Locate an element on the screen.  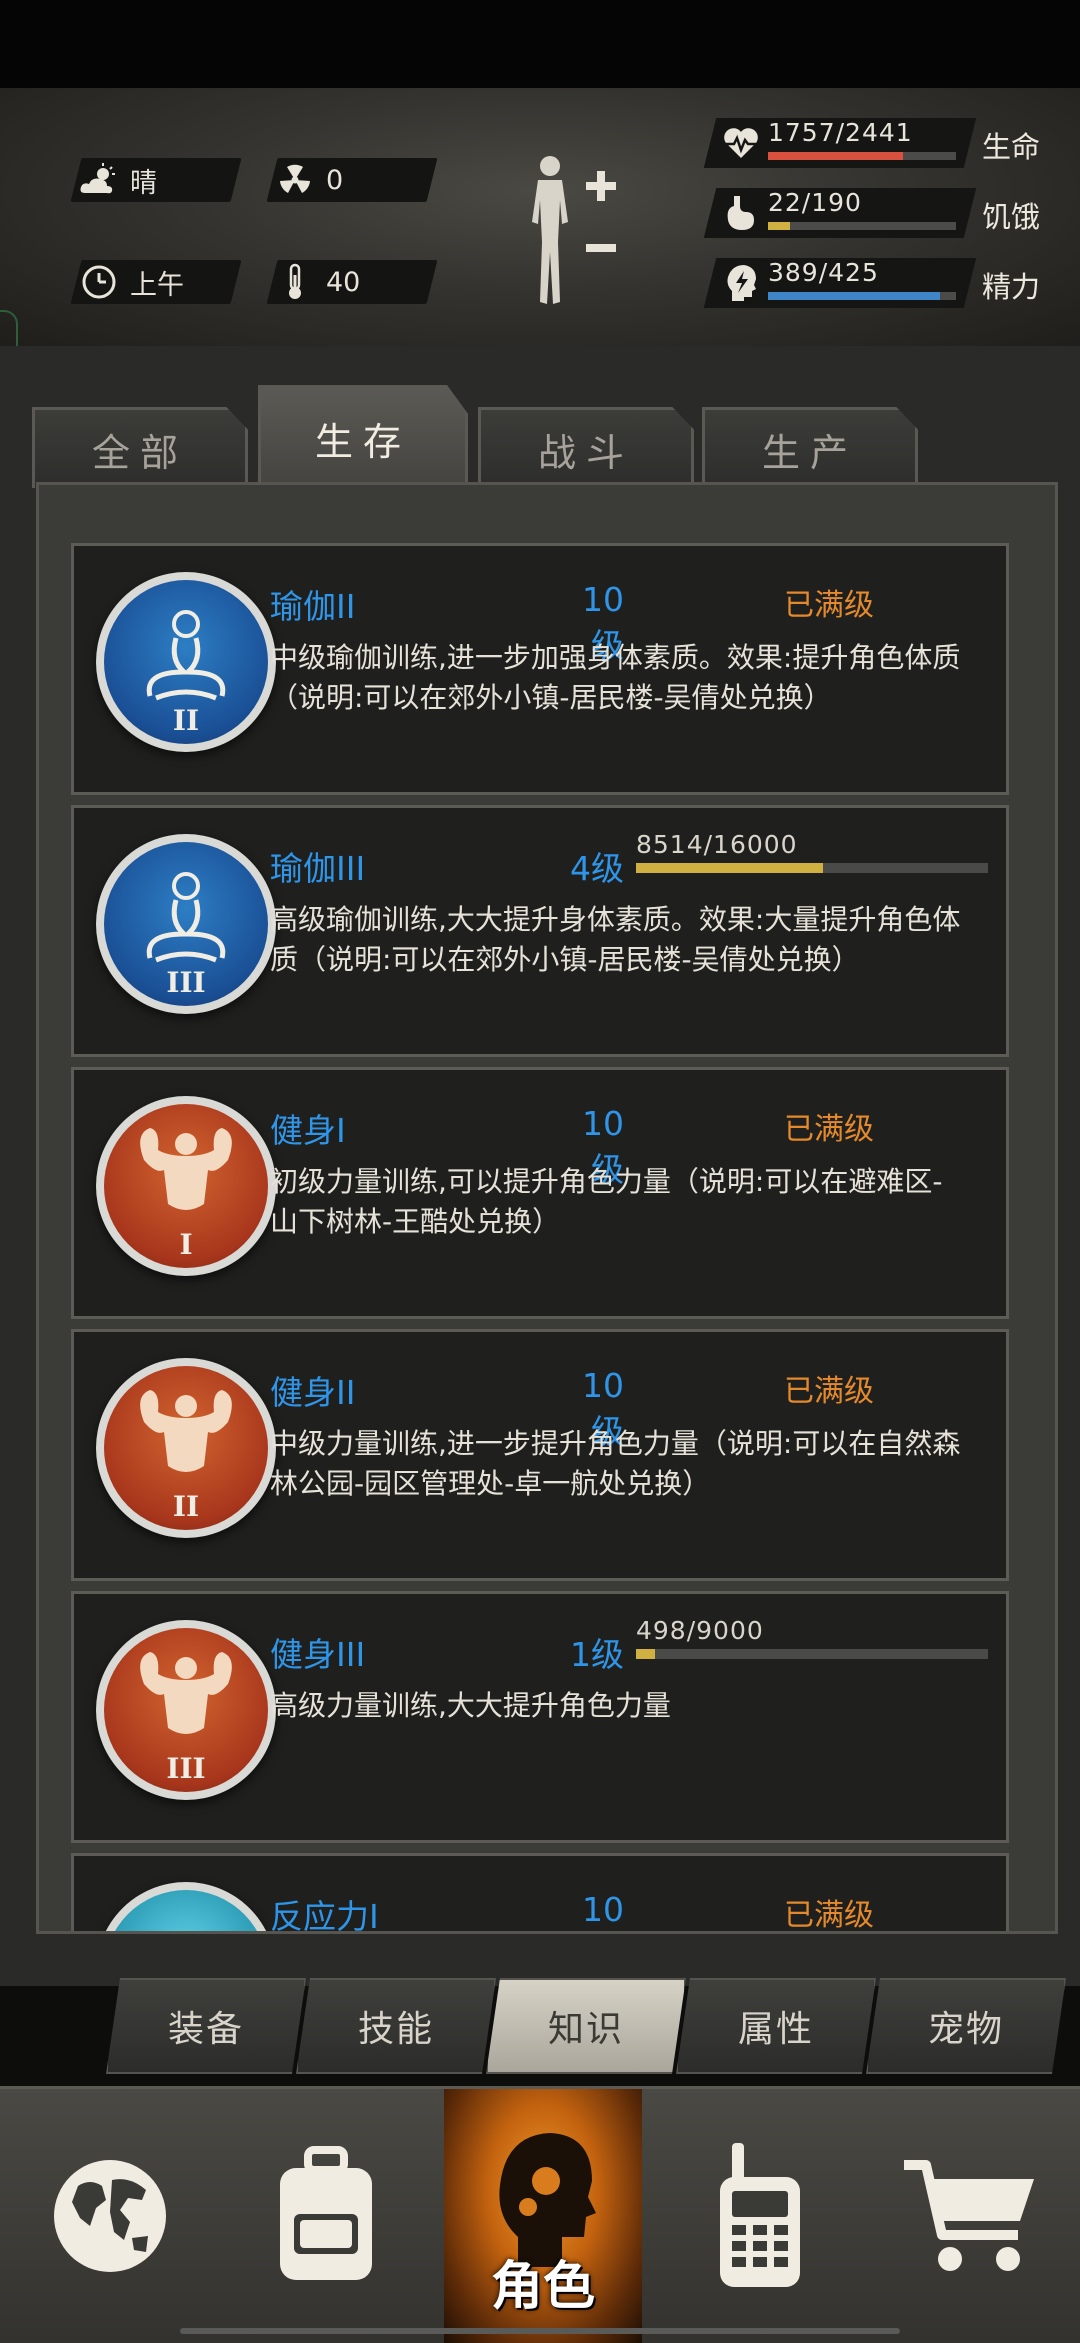
weather-indicator: 晴 is located at coordinates (156, 180).